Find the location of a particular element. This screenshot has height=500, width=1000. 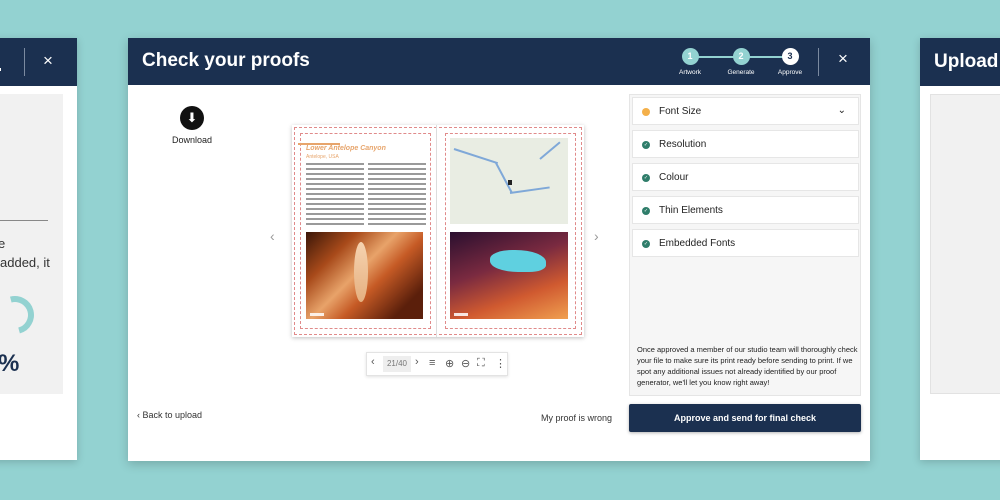

step-artwork: 1 Artwork is located at coordinates (690, 62).